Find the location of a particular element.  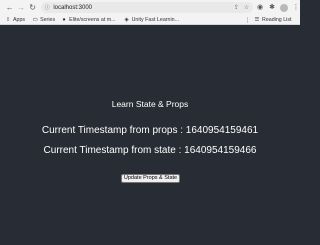

bookmark-apps: ⁞⁞ Apps is located at coordinates (15, 20).